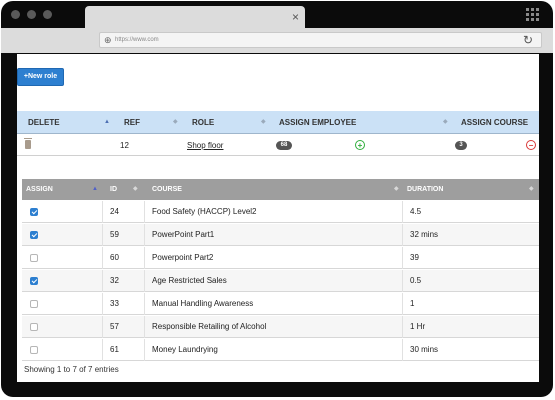  Describe the element at coordinates (280, 350) in the screenshot. I see `table-row: 61 Money Laundrying 30 mins` at that location.